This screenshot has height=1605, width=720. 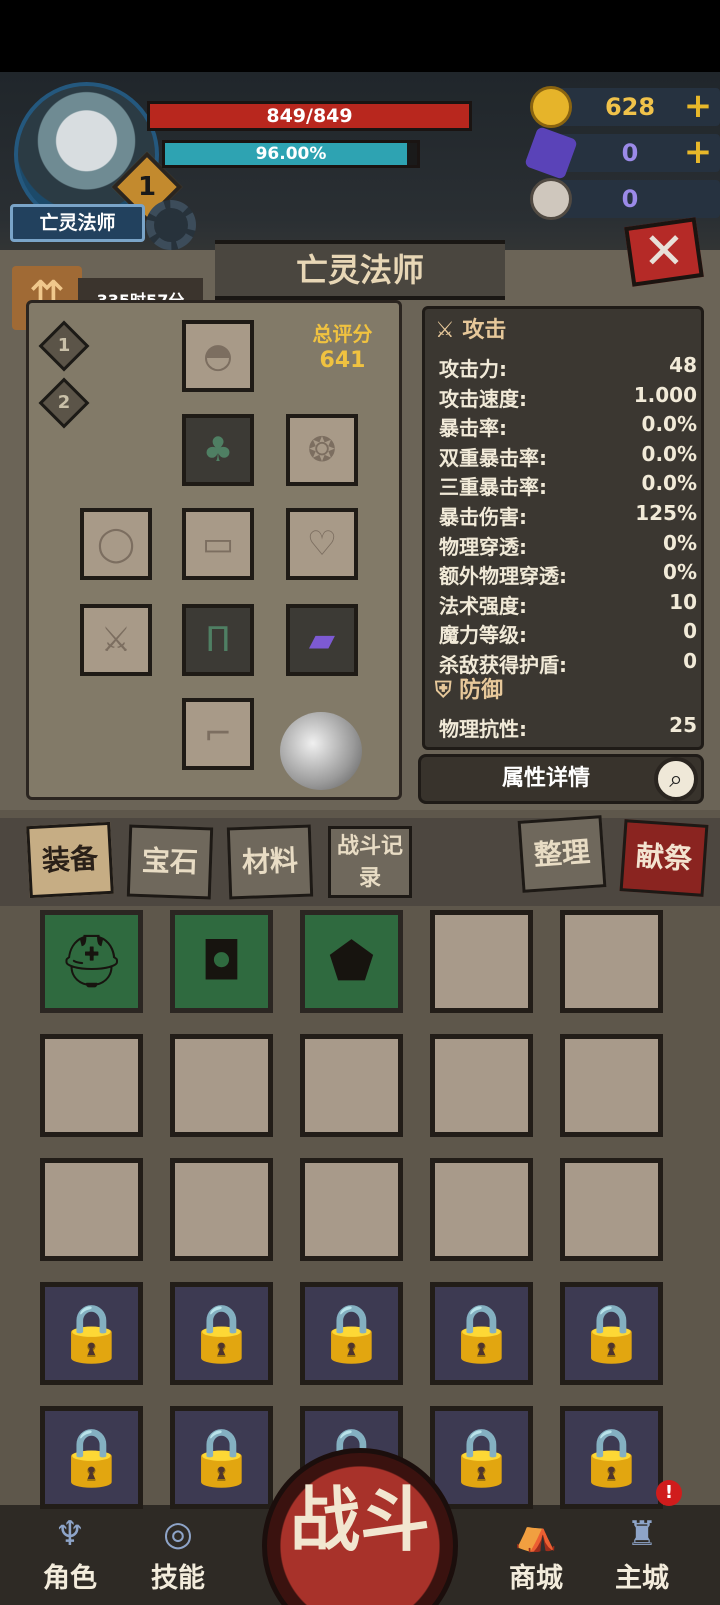 I want to click on inventory-item-helmet: ⛑, so click(x=91, y=961).